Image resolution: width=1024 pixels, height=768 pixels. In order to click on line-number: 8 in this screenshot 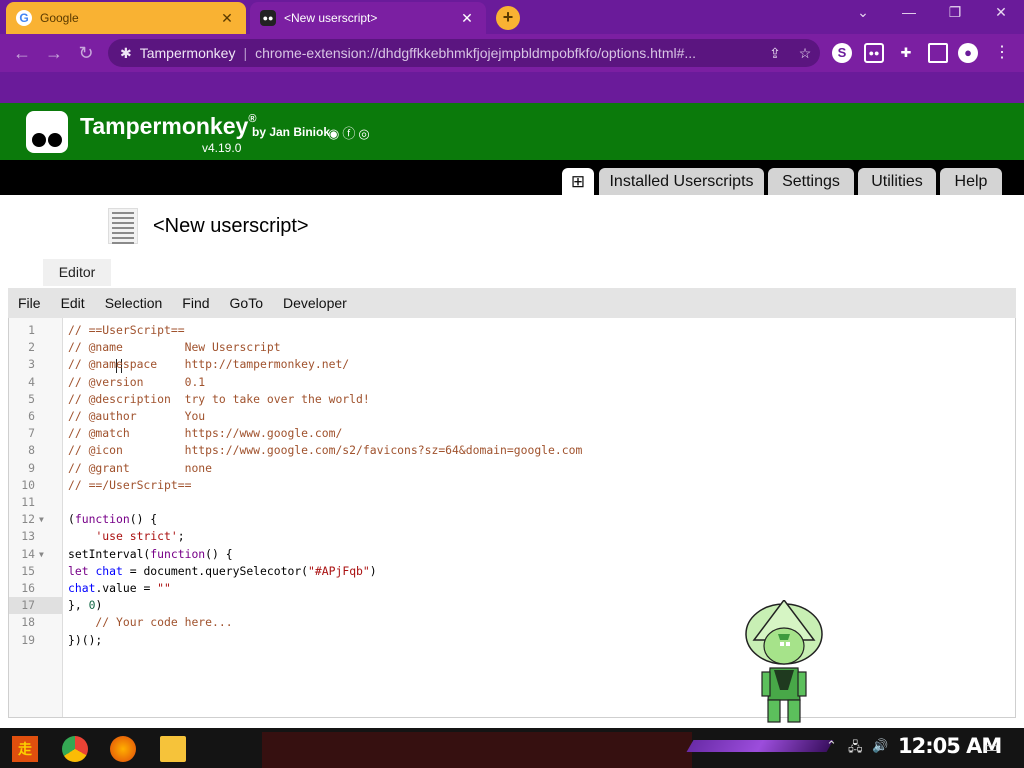, I will do `click(31, 450)`.